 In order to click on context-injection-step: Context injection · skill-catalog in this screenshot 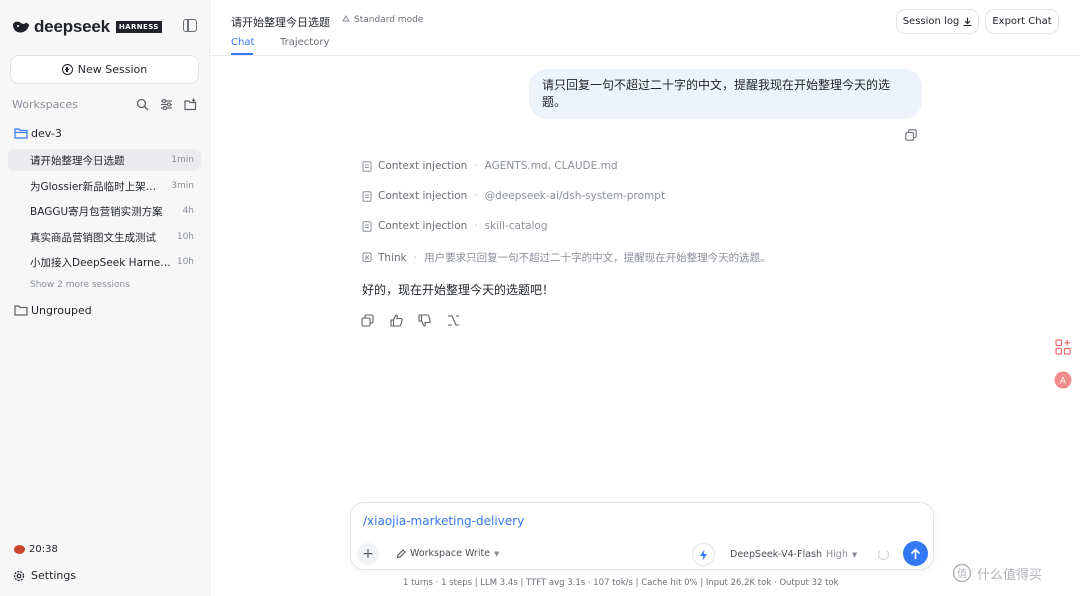, I will do `click(455, 226)`.